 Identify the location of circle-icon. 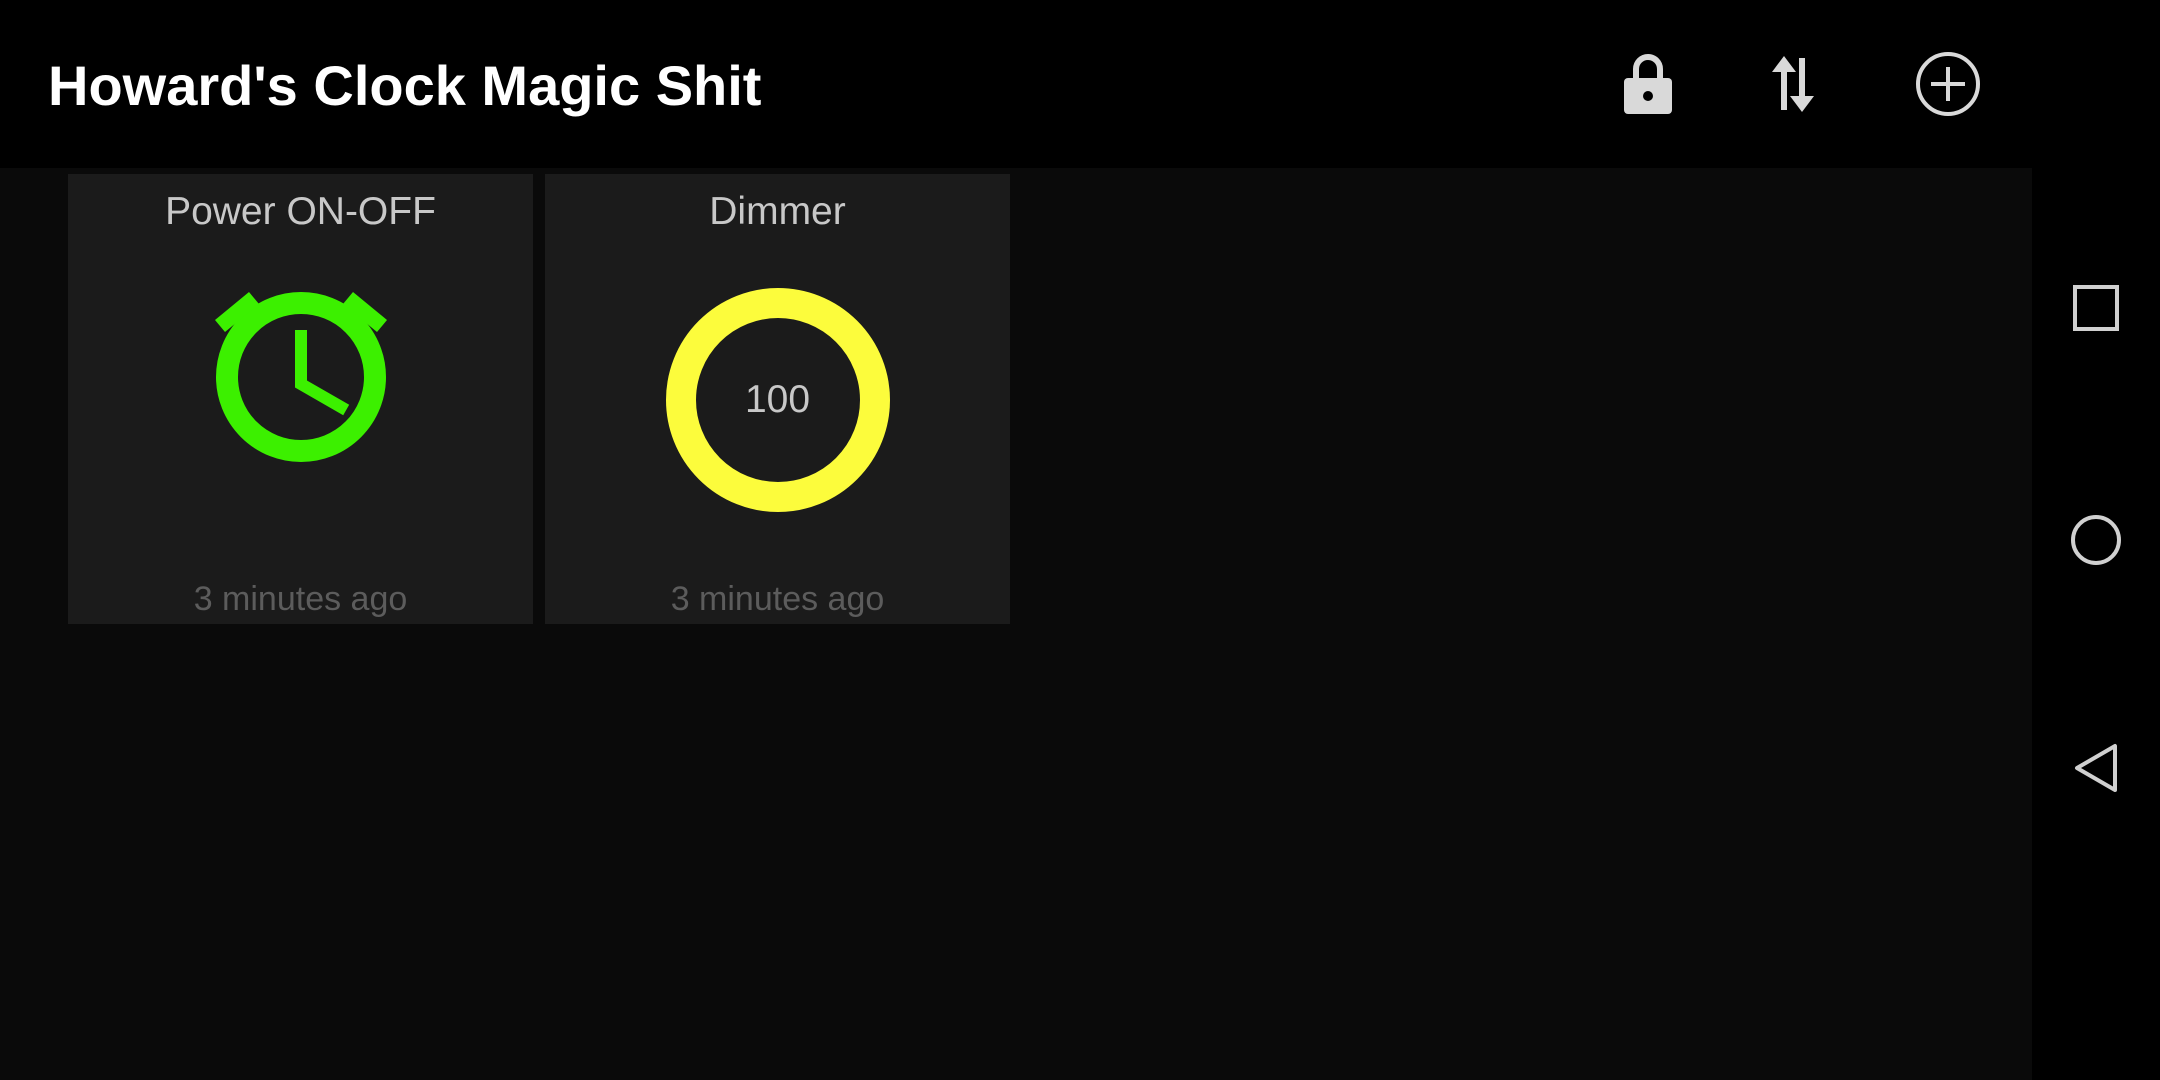
(2096, 540).